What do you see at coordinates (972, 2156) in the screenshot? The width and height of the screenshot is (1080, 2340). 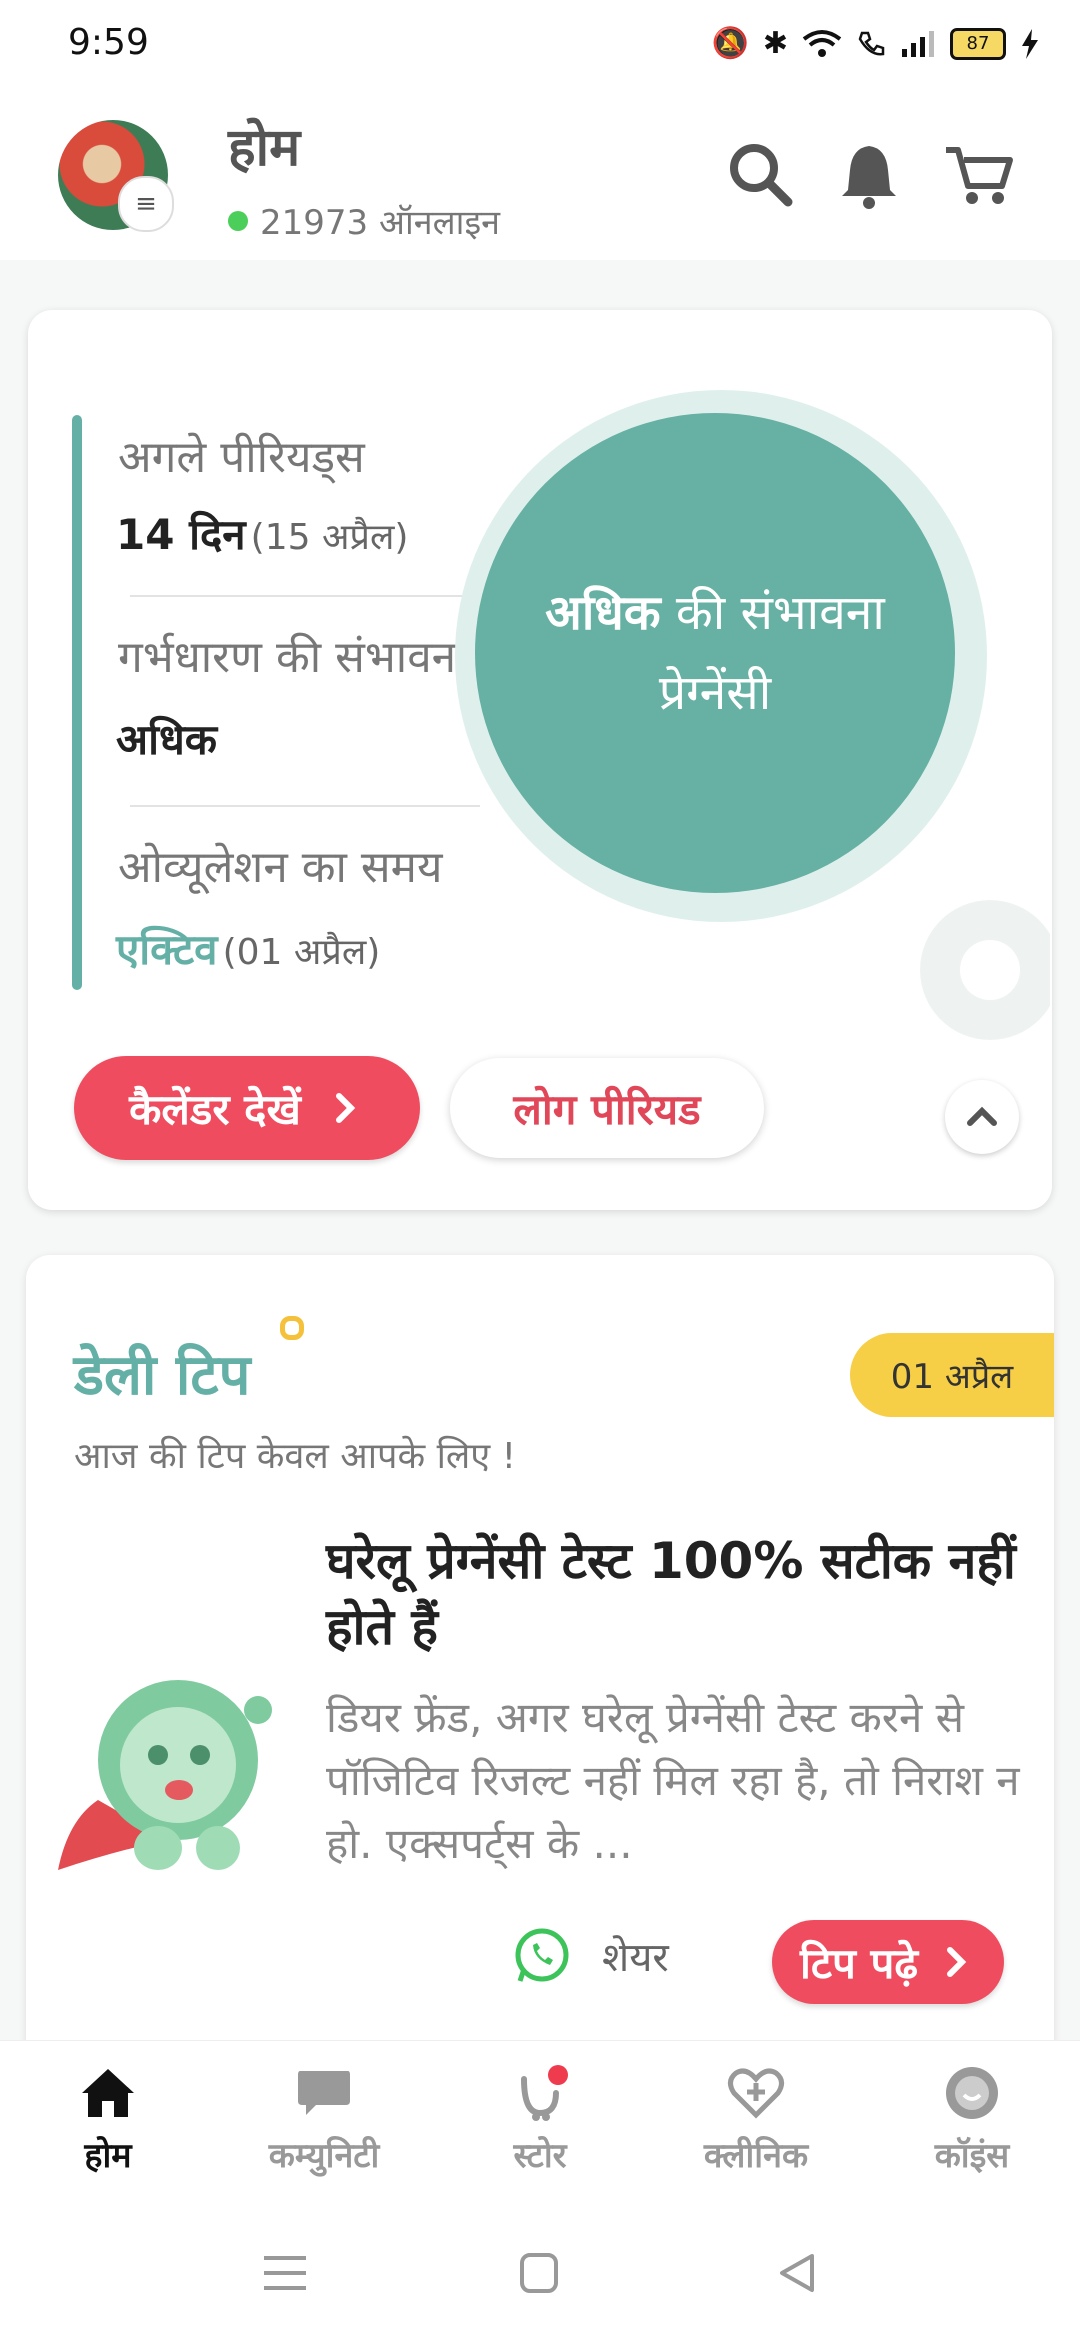 I see `nav-label-coins: कॉइंस` at bounding box center [972, 2156].